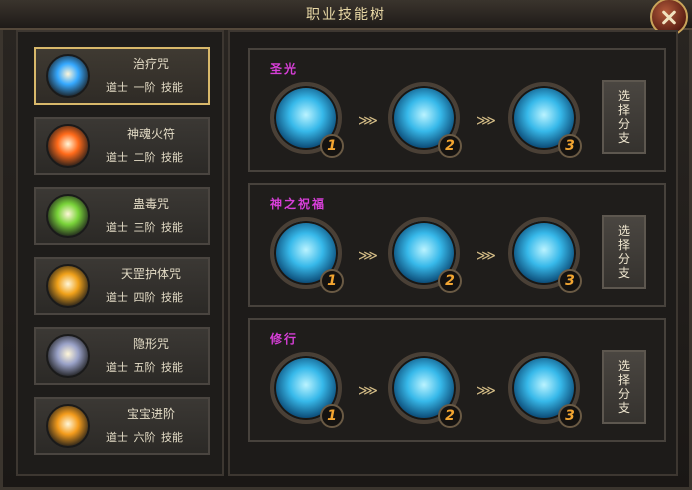 The width and height of the screenshot is (692, 490). I want to click on skill-item-3: 蛊毒咒 道士 三阶 技能, so click(122, 216).